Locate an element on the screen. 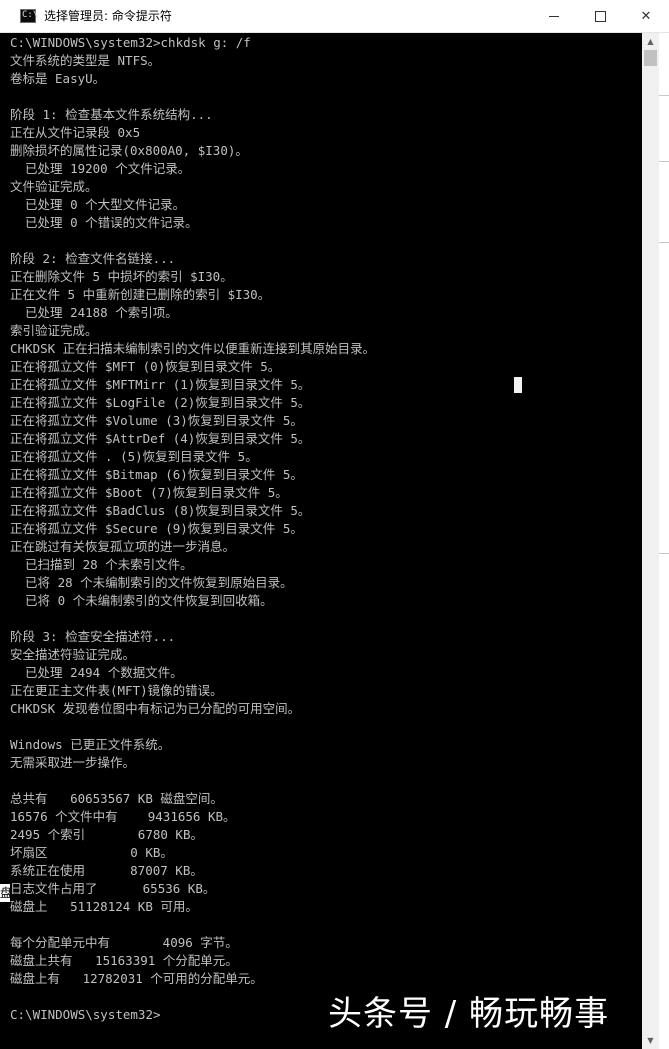 This screenshot has width=669, height=1049. background-window-edge is located at coordinates (664, 541).